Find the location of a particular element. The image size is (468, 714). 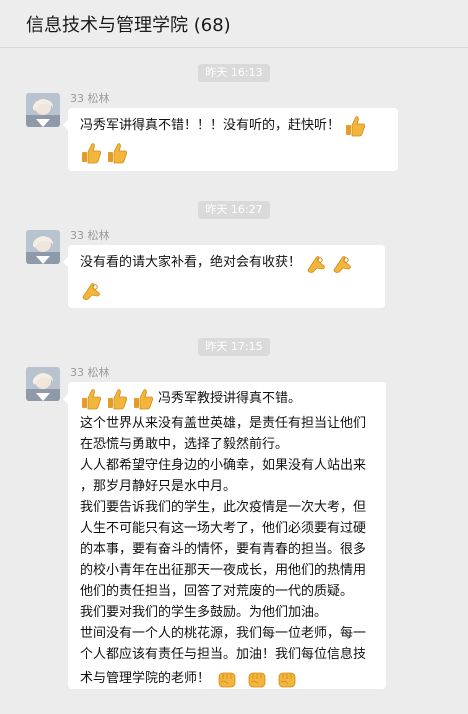

timestamp: 昨天 16:27 is located at coordinates (234, 210).